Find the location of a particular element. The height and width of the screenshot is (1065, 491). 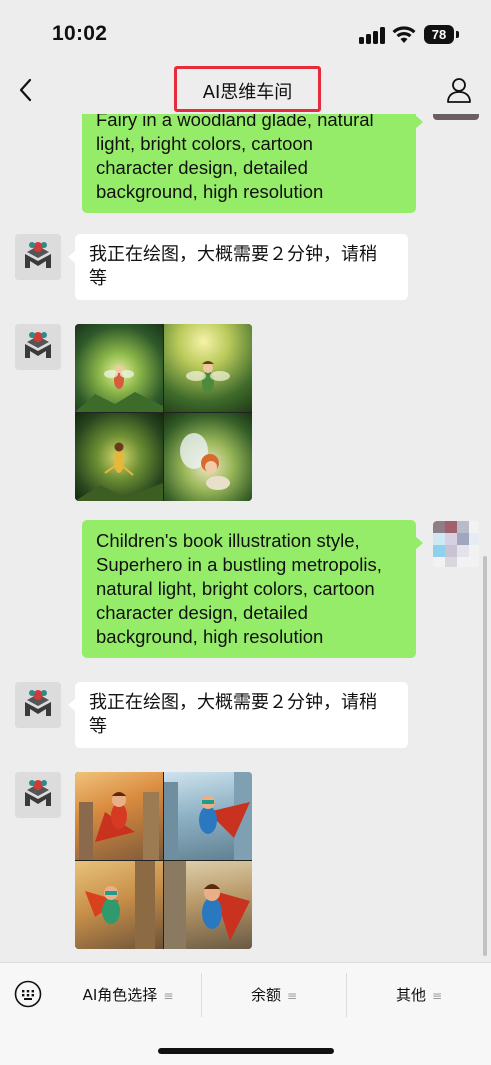

wifi-icon is located at coordinates (404, 34).